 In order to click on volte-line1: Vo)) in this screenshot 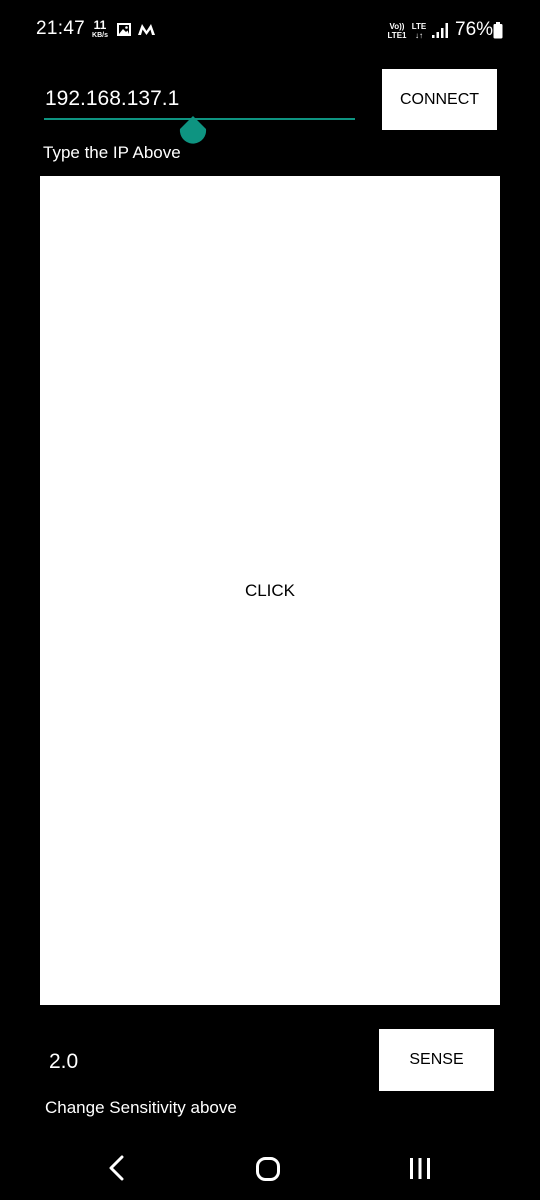, I will do `click(397, 26)`.